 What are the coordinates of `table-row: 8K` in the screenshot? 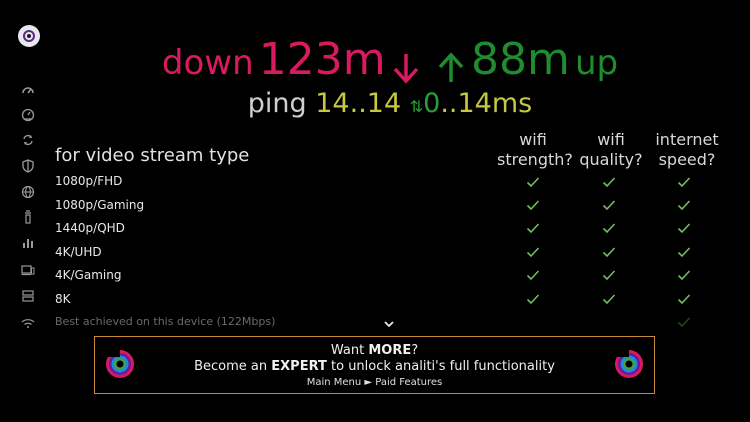 It's located at (63, 299).